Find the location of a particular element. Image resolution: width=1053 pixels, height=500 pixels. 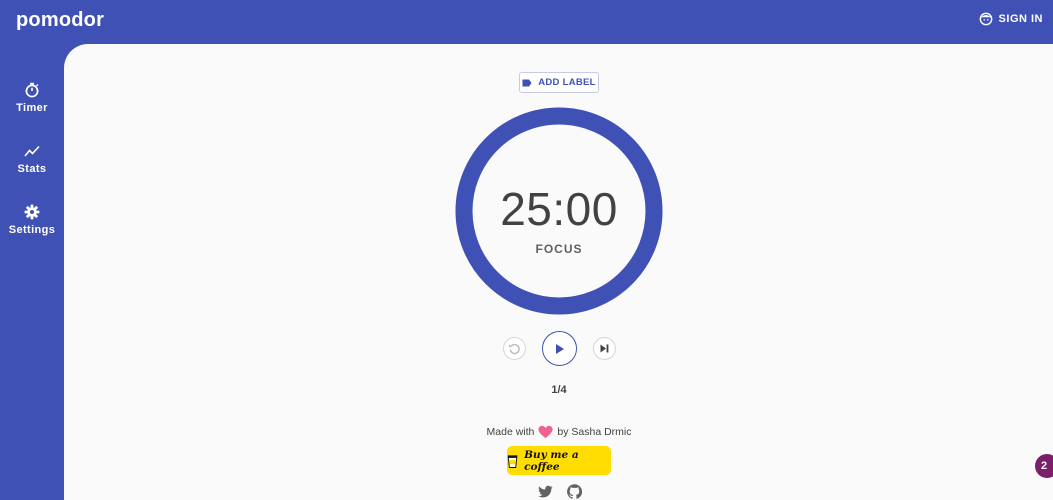

credit-suffix: by Sasha Drmic is located at coordinates (594, 432).